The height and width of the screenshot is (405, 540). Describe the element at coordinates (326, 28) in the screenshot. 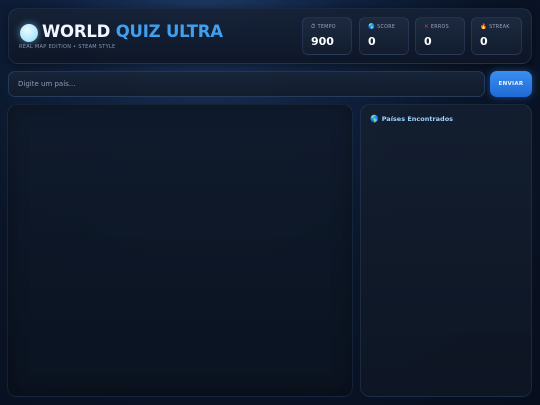

I see `stat-label: TEMPO` at that location.